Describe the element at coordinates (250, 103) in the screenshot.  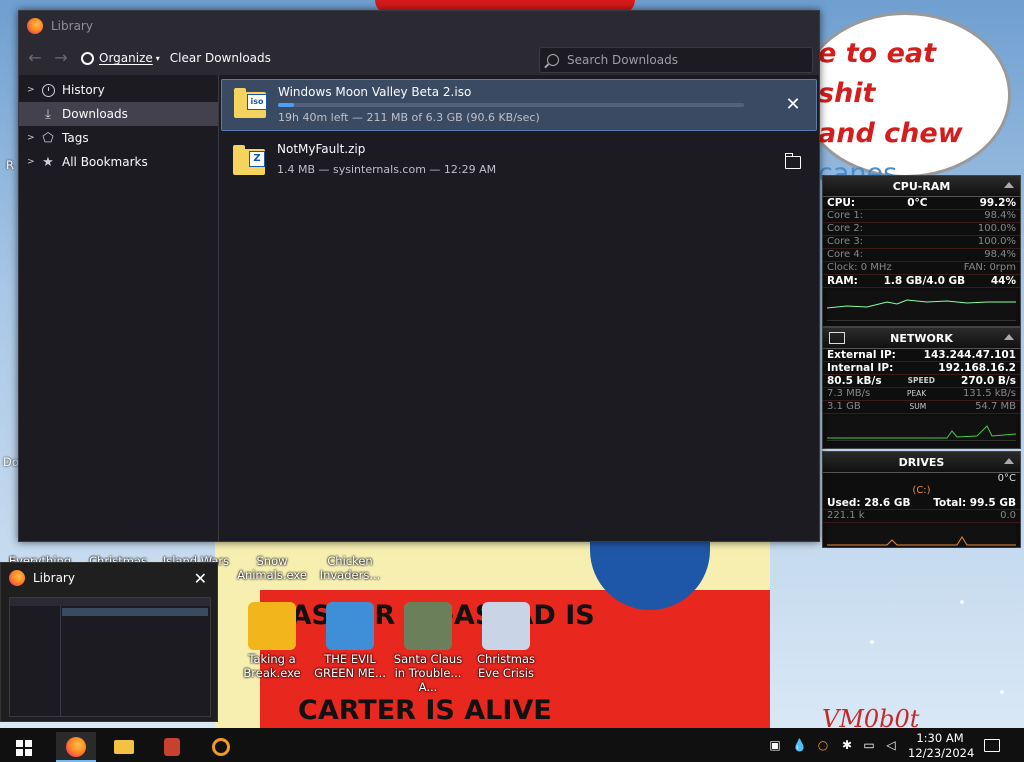
I see `iso-file-icon: iso` at that location.